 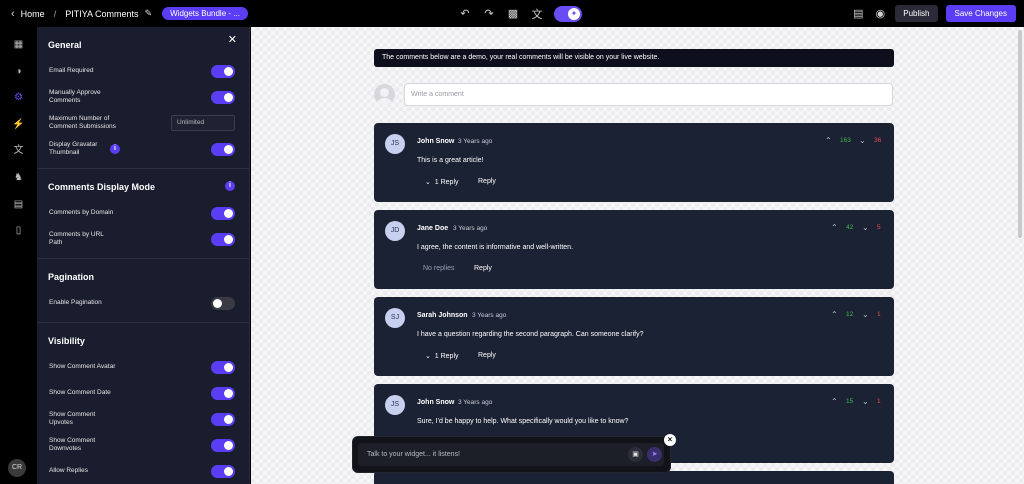 I want to click on display-gravatar-toggle, so click(x=223, y=149).